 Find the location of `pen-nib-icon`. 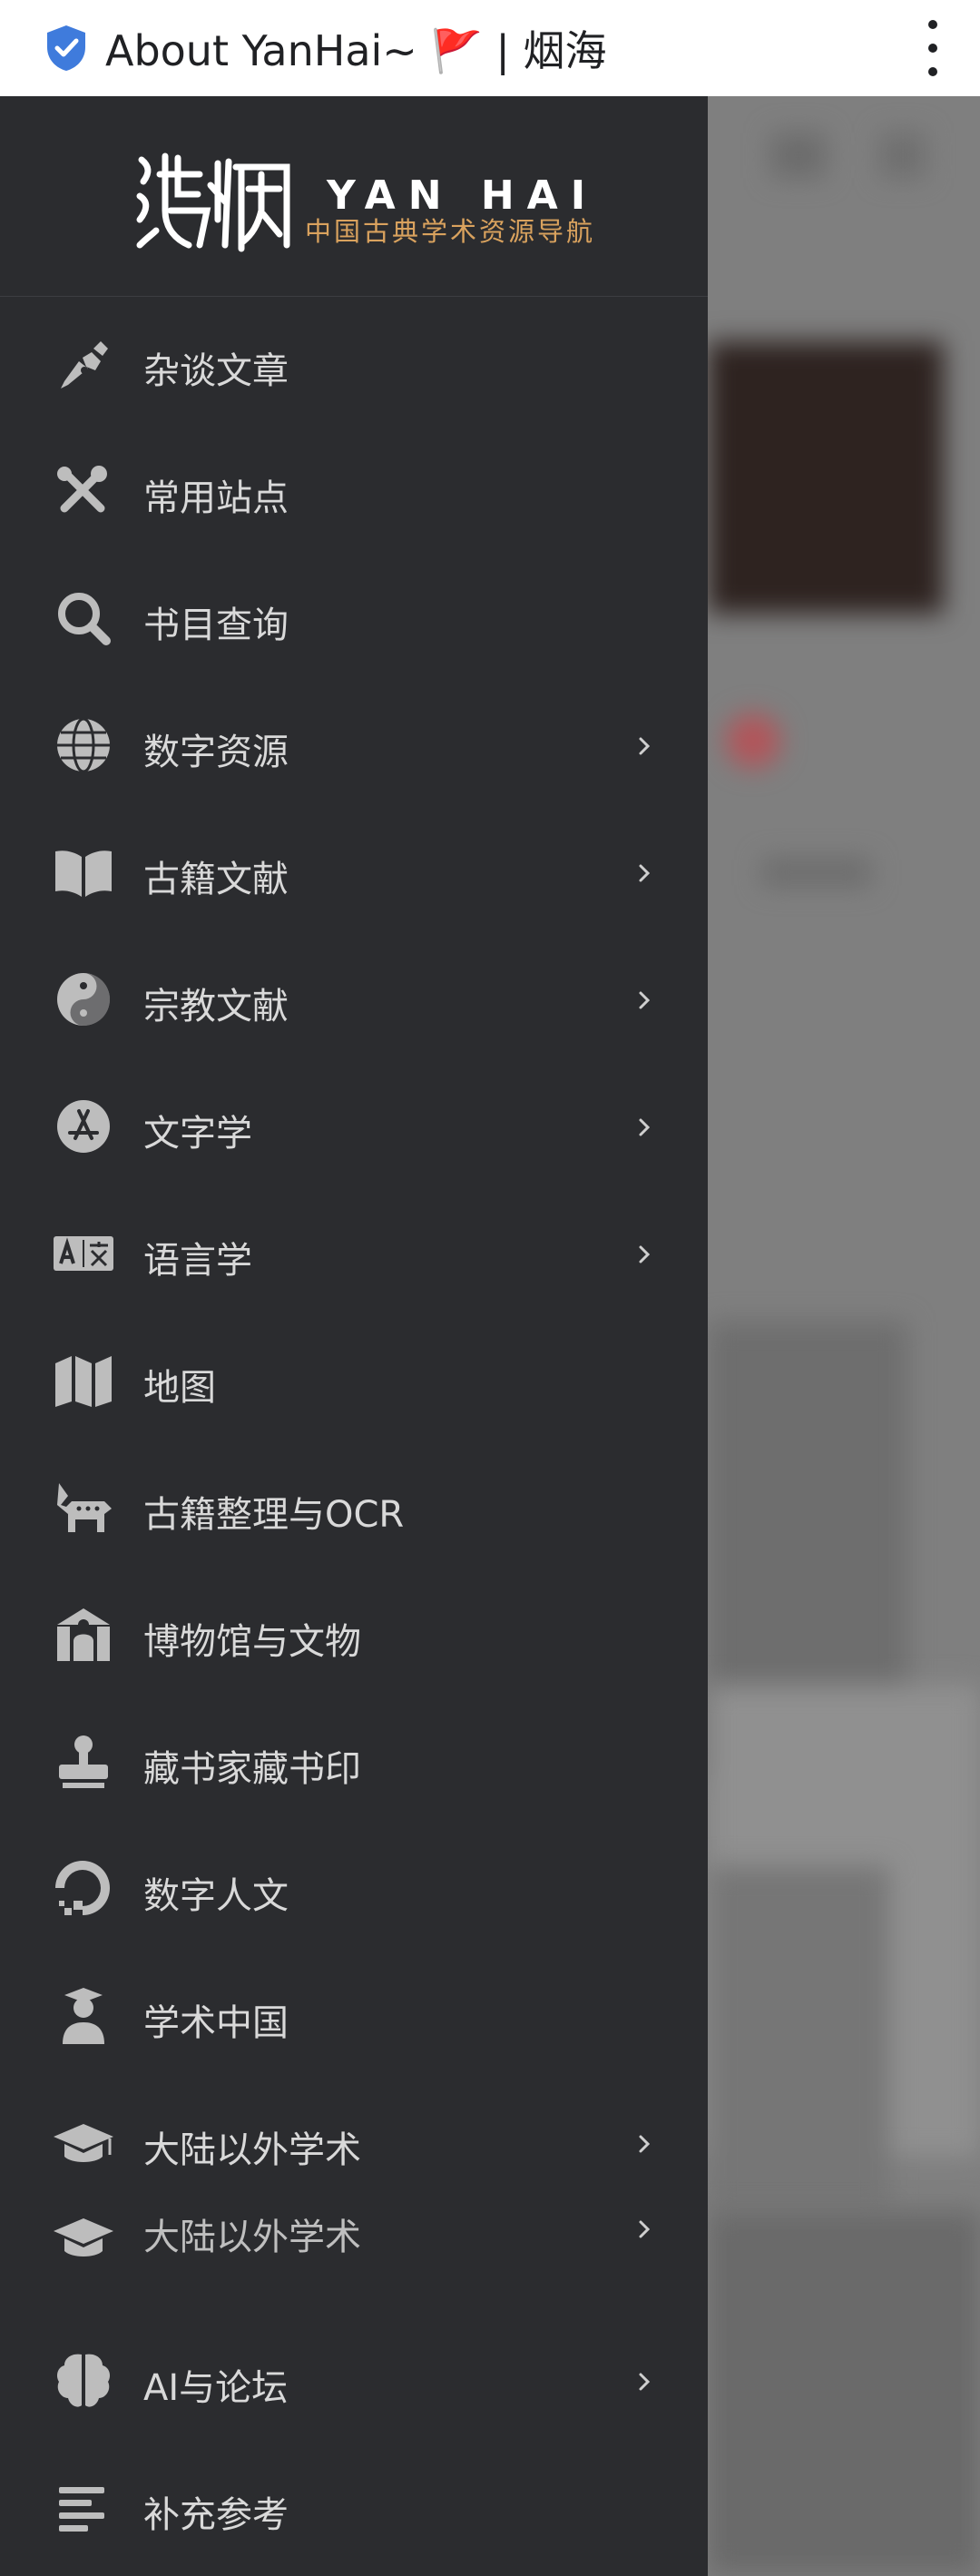

pen-nib-icon is located at coordinates (83, 364).